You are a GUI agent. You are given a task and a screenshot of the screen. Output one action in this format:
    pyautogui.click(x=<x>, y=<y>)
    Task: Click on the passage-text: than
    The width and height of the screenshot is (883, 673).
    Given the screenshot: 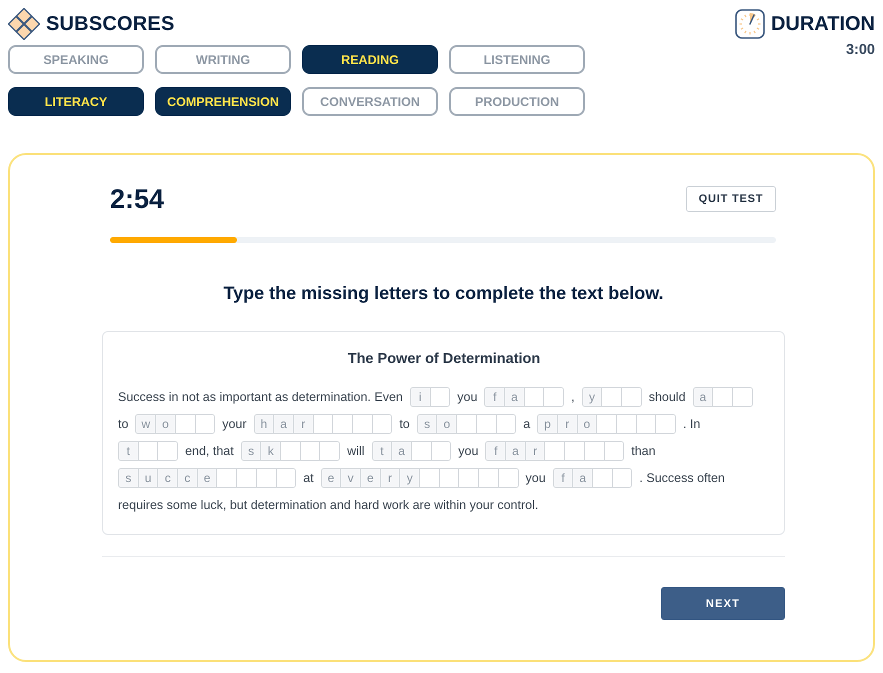 What is the action you would take?
    pyautogui.click(x=643, y=451)
    